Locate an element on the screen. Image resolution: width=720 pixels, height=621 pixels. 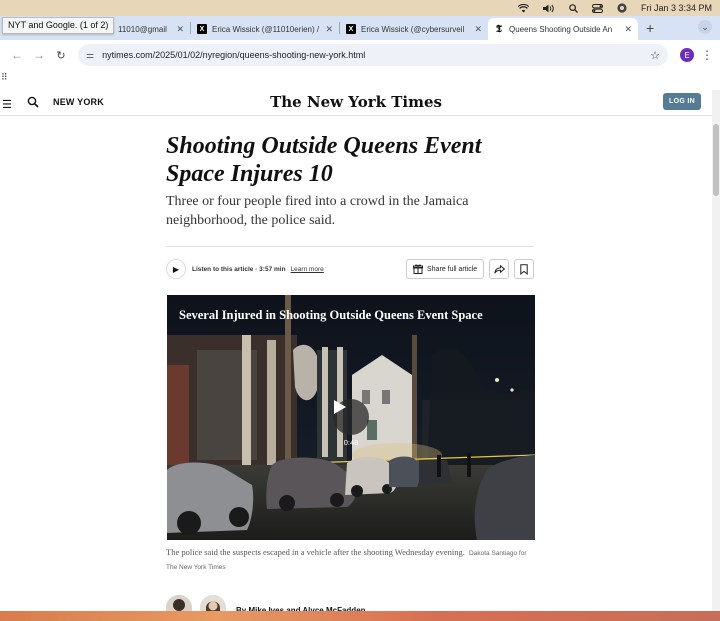
share-arrow-button is located at coordinates (499, 269).